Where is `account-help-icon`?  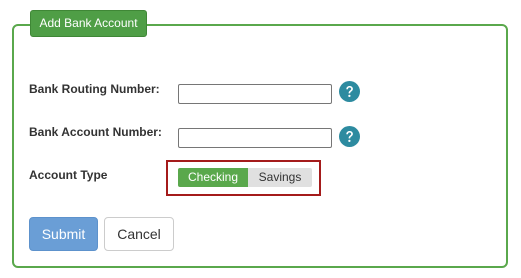 account-help-icon is located at coordinates (349, 136).